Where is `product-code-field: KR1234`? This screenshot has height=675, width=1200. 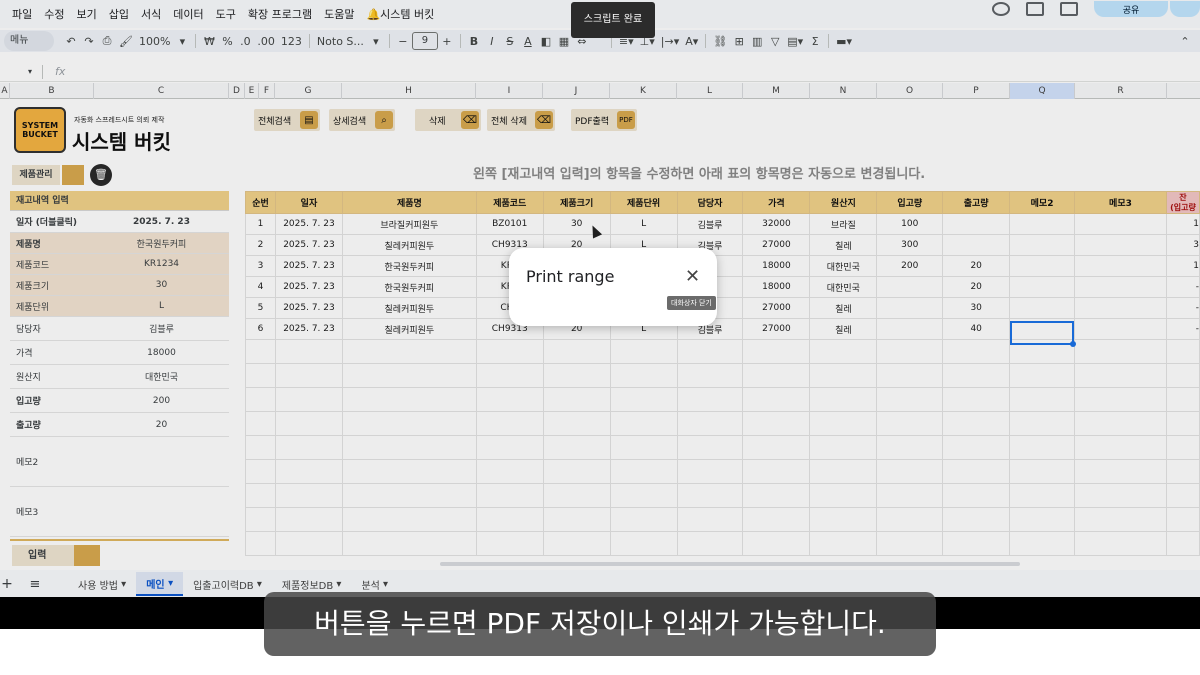 product-code-field: KR1234 is located at coordinates (161, 264).